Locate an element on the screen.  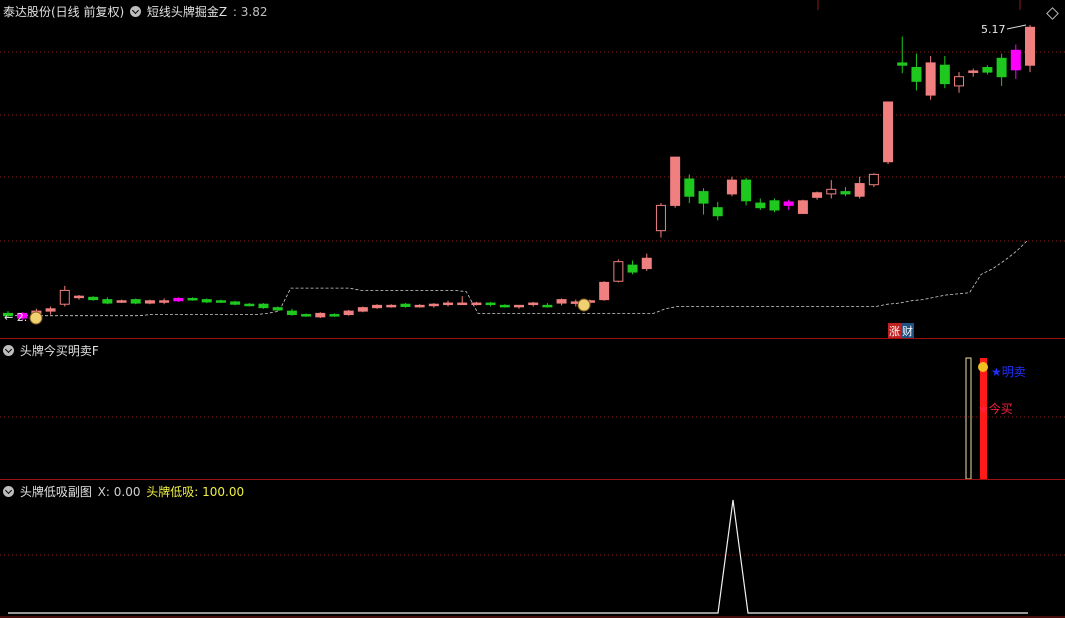
stop-line is located at coordinates (519, 278).